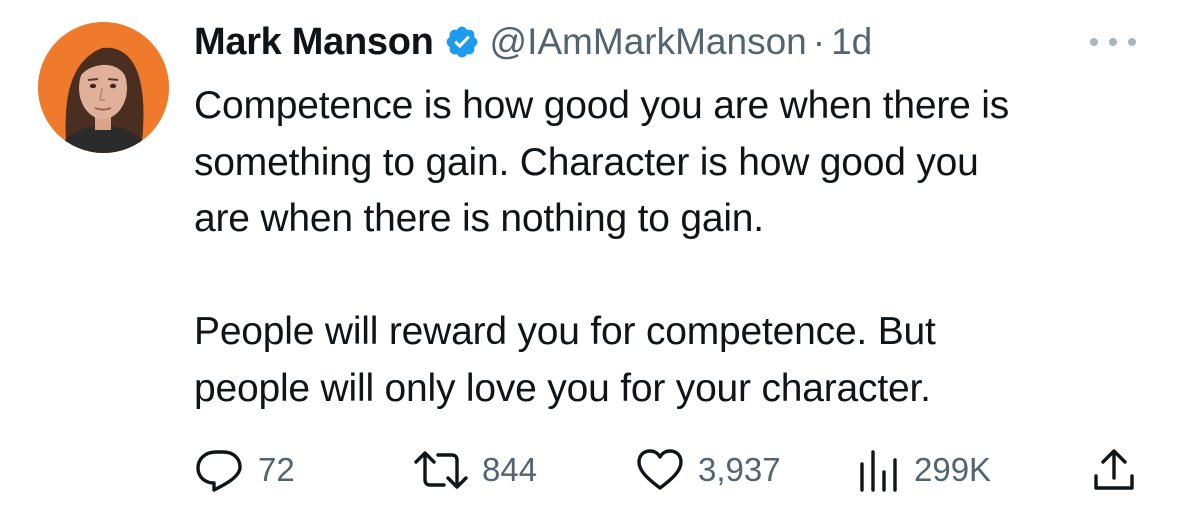 The width and height of the screenshot is (1179, 517). What do you see at coordinates (660, 469) in the screenshot?
I see `like-icon` at bounding box center [660, 469].